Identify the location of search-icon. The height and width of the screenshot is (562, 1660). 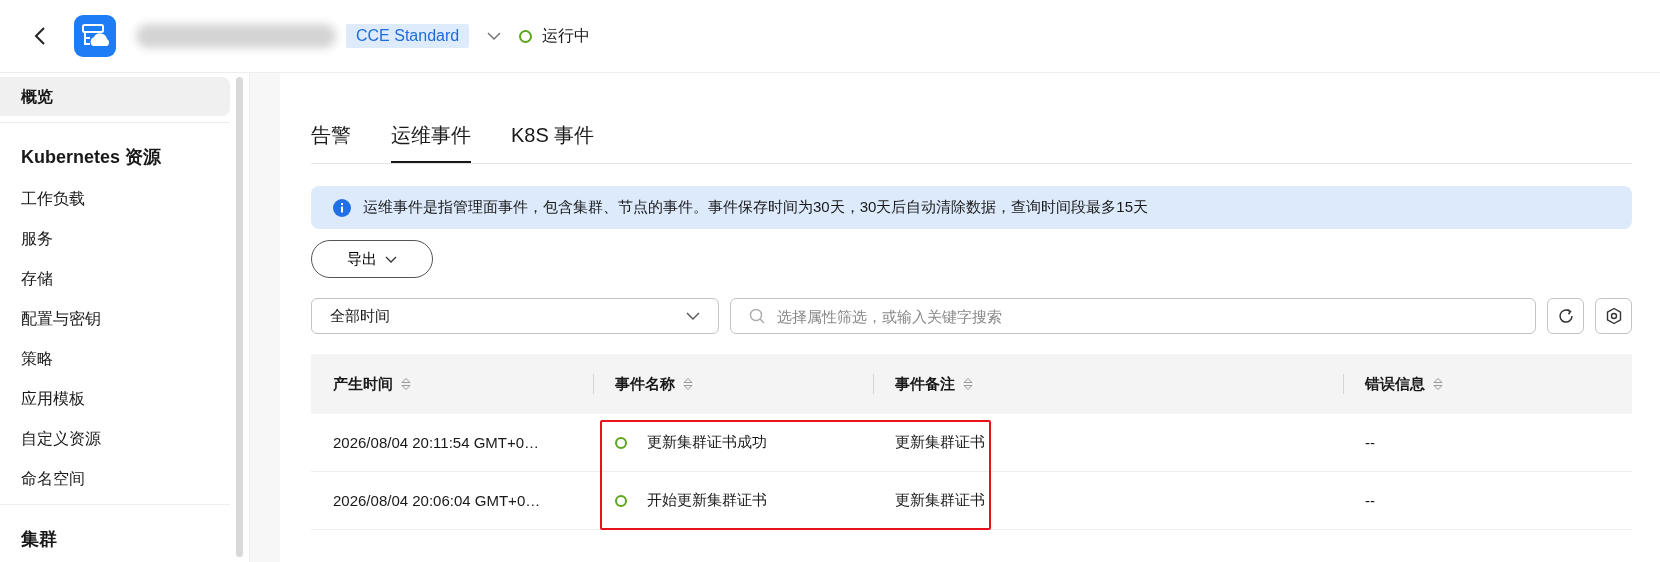
(757, 316).